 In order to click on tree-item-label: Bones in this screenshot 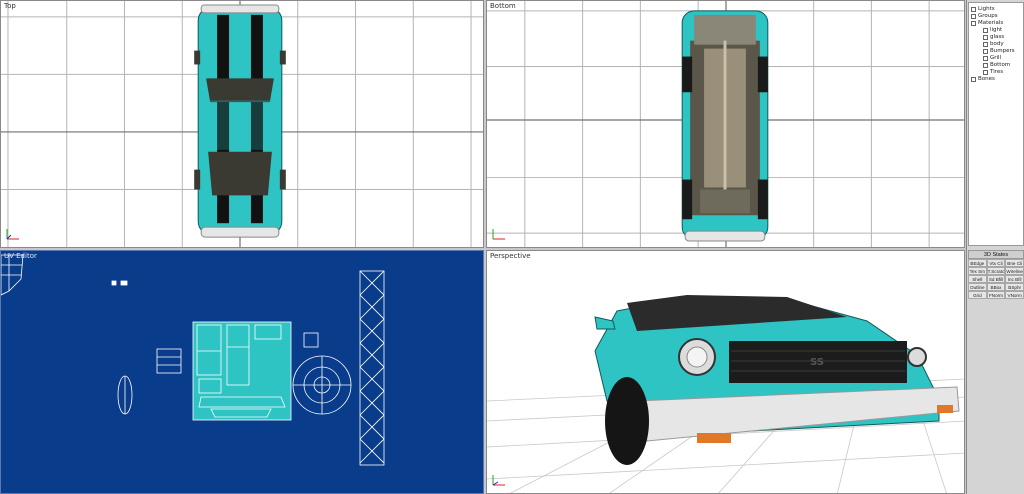, I will do `click(986, 79)`.